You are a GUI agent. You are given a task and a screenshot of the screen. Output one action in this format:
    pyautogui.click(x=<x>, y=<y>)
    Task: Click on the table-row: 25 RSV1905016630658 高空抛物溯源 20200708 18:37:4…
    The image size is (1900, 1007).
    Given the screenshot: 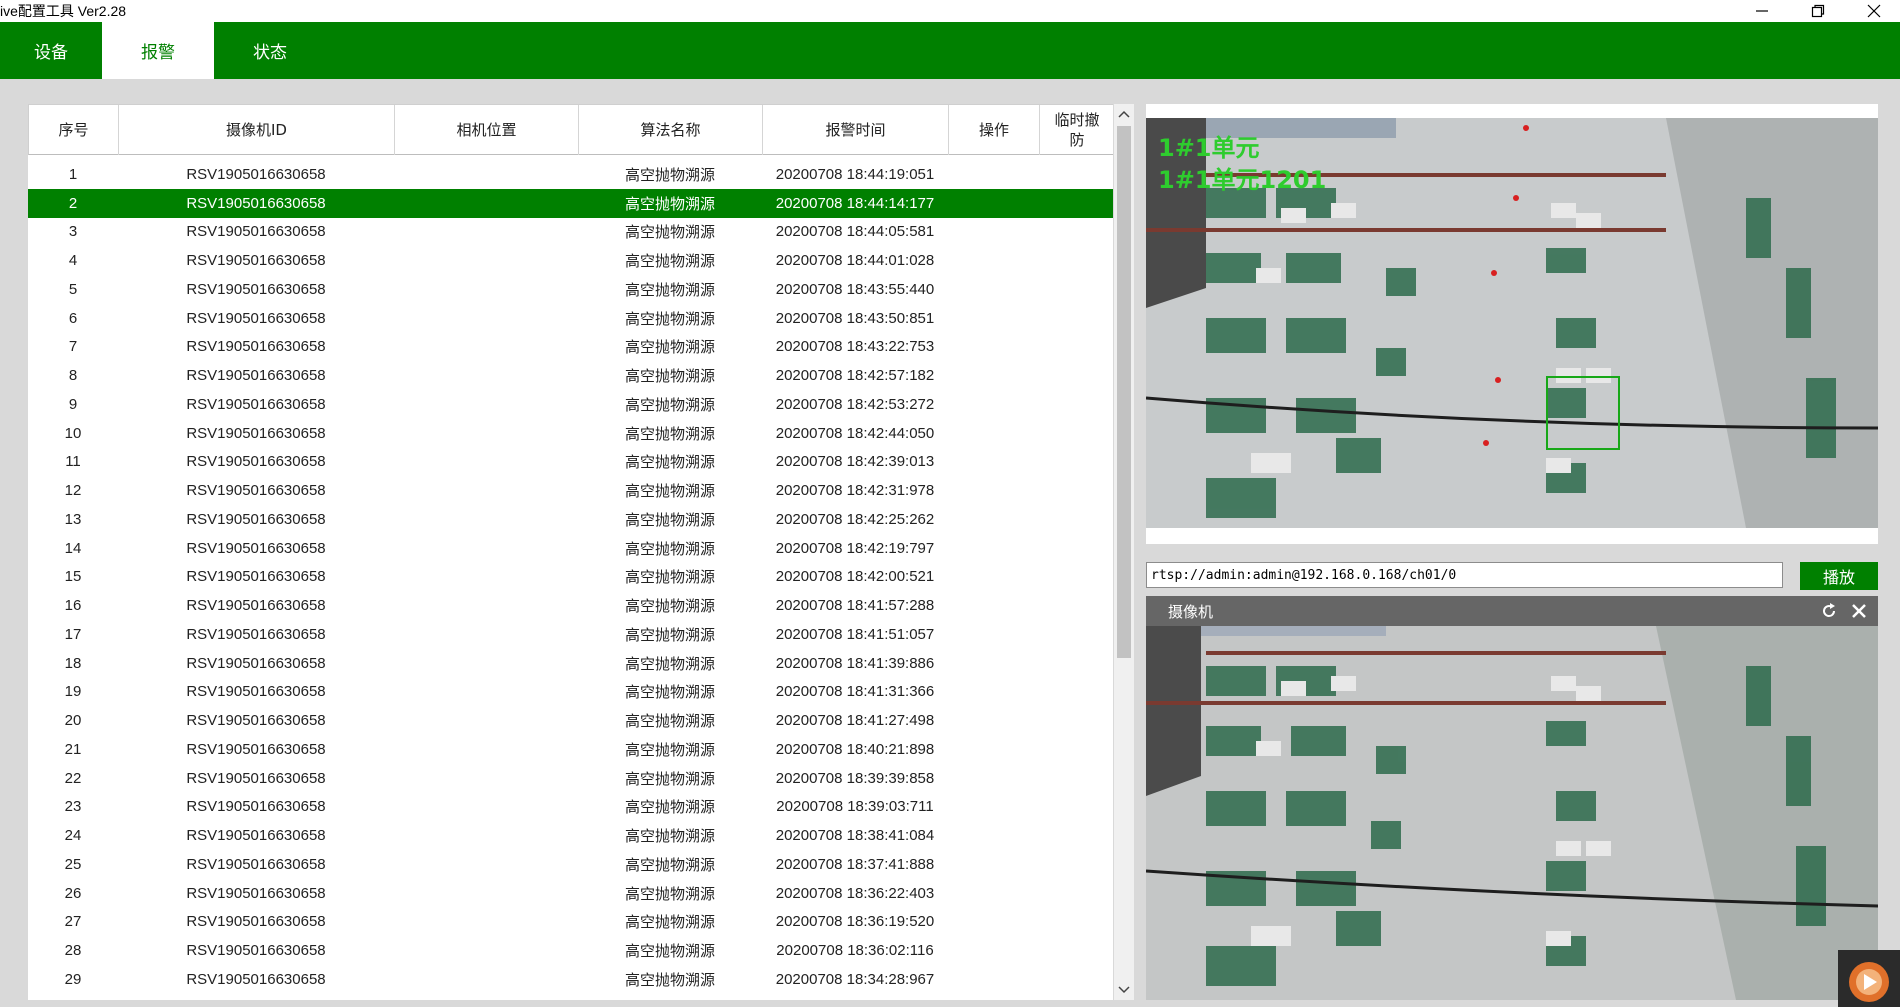 What is the action you would take?
    pyautogui.click(x=570, y=864)
    